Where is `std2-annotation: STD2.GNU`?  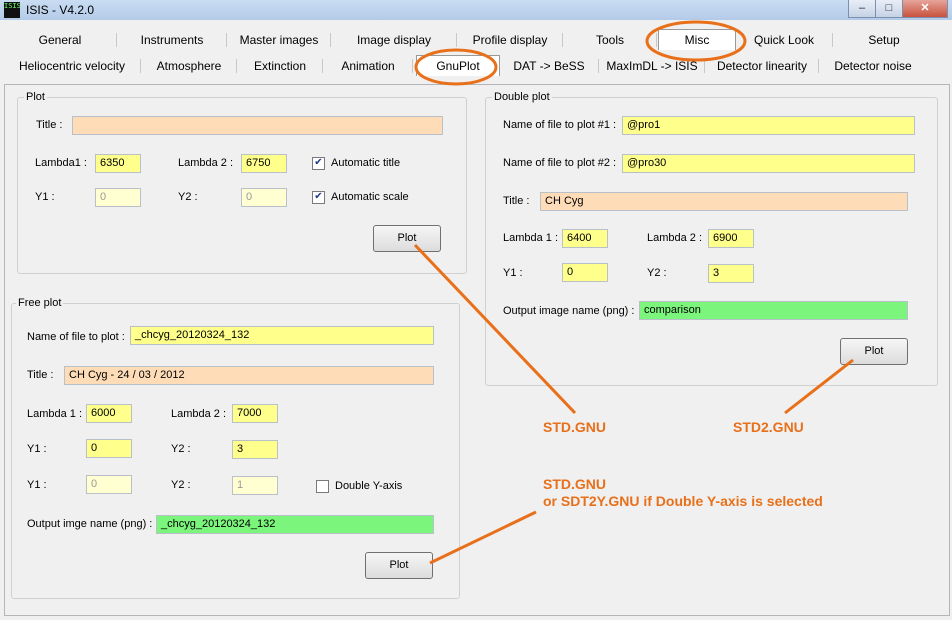
std2-annotation: STD2.GNU is located at coordinates (768, 427).